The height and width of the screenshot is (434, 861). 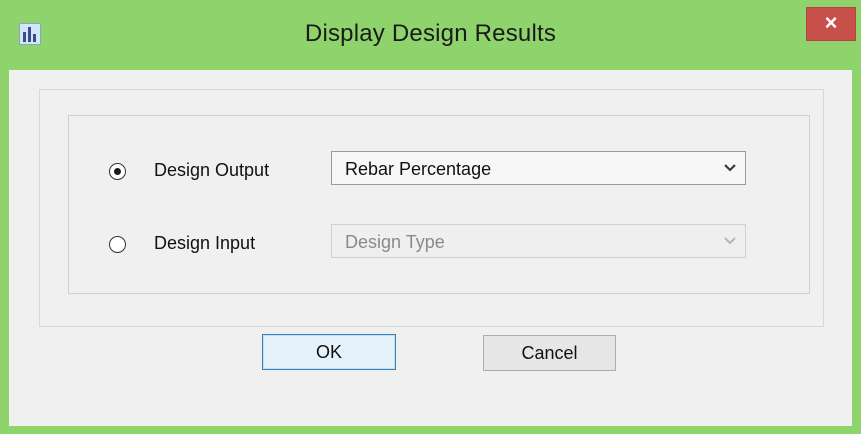 What do you see at coordinates (538, 168) in the screenshot?
I see `design-output-select: Rebar Percentage` at bounding box center [538, 168].